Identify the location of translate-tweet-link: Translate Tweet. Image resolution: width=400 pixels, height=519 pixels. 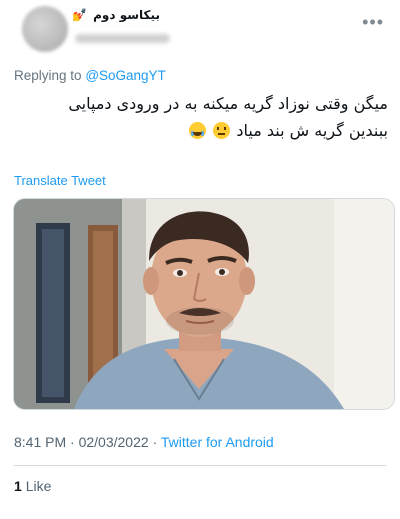
(60, 180).